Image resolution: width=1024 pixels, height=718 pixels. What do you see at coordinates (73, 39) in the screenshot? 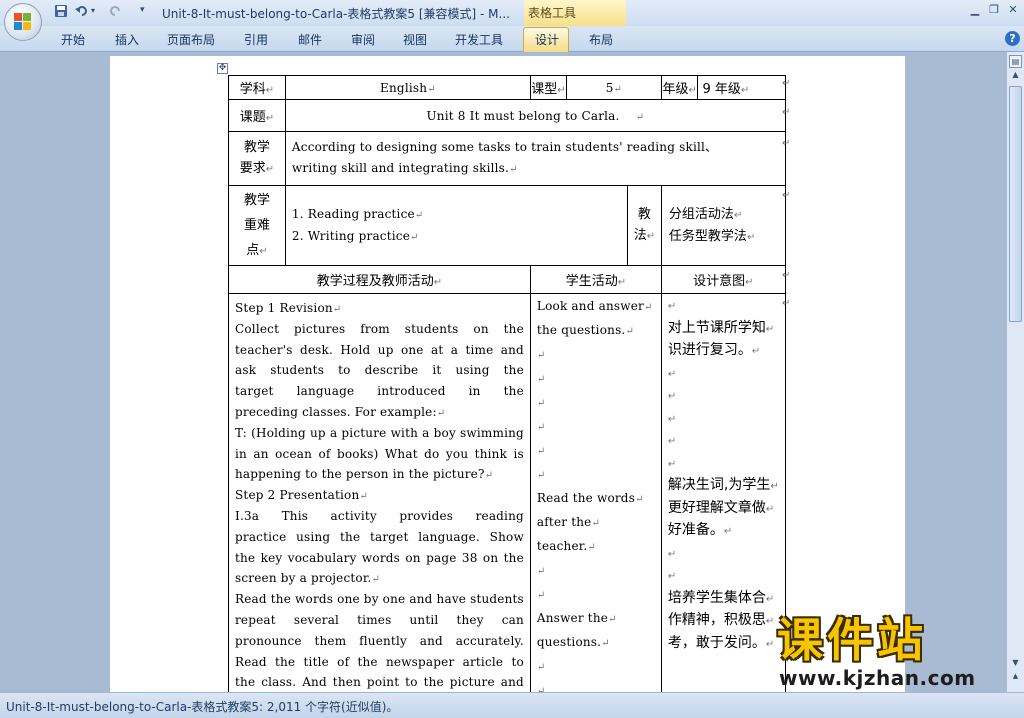
I see `tab-home: 开始` at bounding box center [73, 39].